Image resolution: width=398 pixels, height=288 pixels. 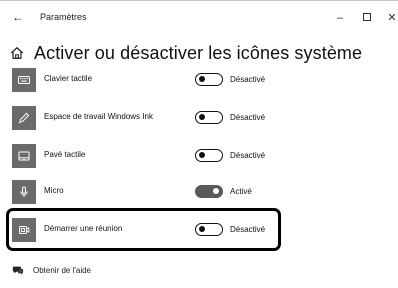 I want to click on microphone-icon, so click(x=24, y=191).